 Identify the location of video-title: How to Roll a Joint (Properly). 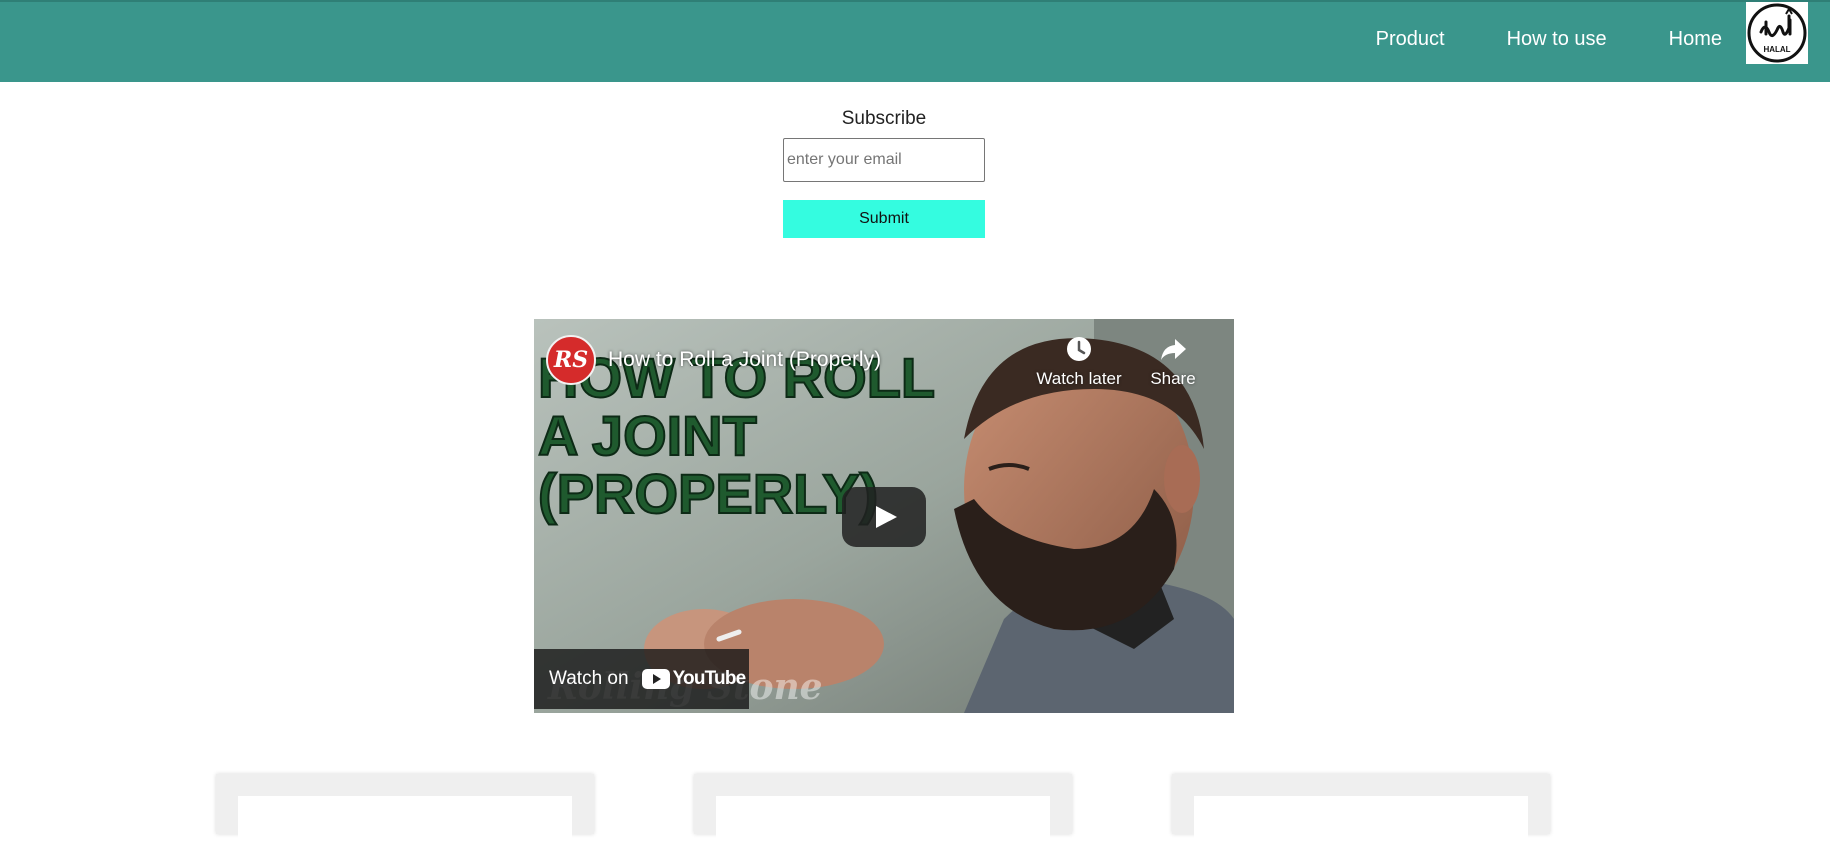
(744, 360).